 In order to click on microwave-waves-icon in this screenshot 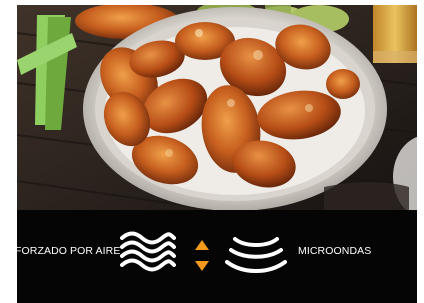, I will do `click(256, 255)`.